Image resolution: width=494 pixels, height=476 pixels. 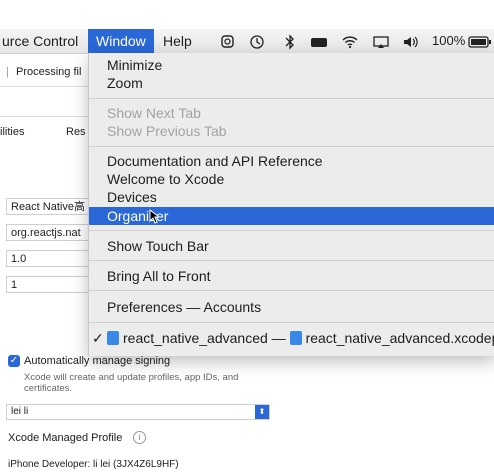 I want to click on project-file: react_native_advanced.xcodep, so click(x=399, y=338).